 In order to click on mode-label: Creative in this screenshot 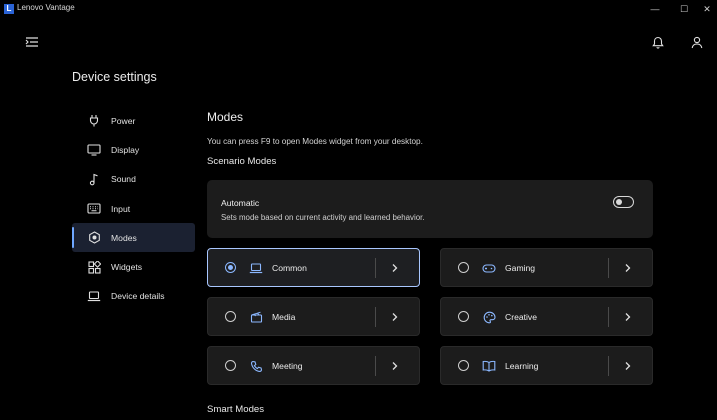, I will do `click(521, 317)`.